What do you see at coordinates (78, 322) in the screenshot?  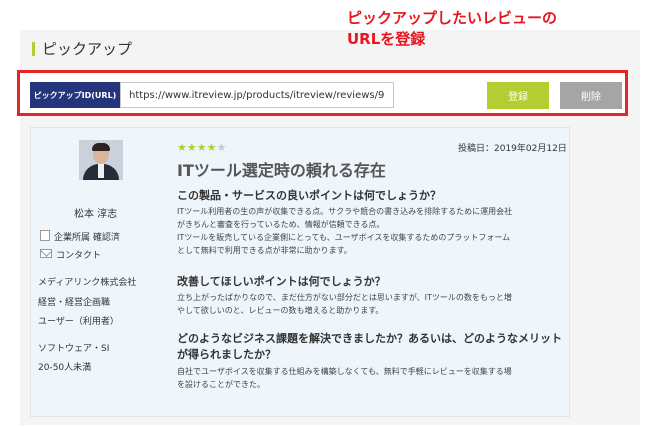 I see `reviewer-role: ユーザー（利用者）` at bounding box center [78, 322].